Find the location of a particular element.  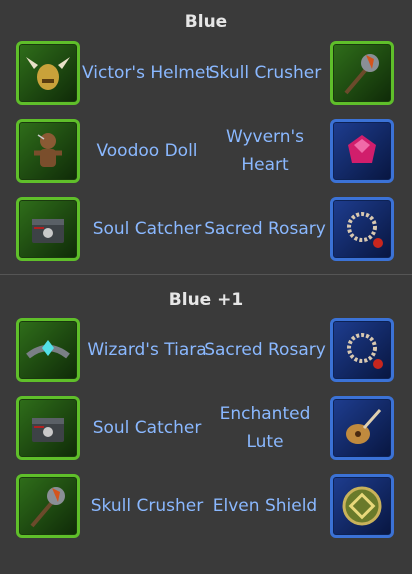

shield-icon is located at coordinates (362, 506).